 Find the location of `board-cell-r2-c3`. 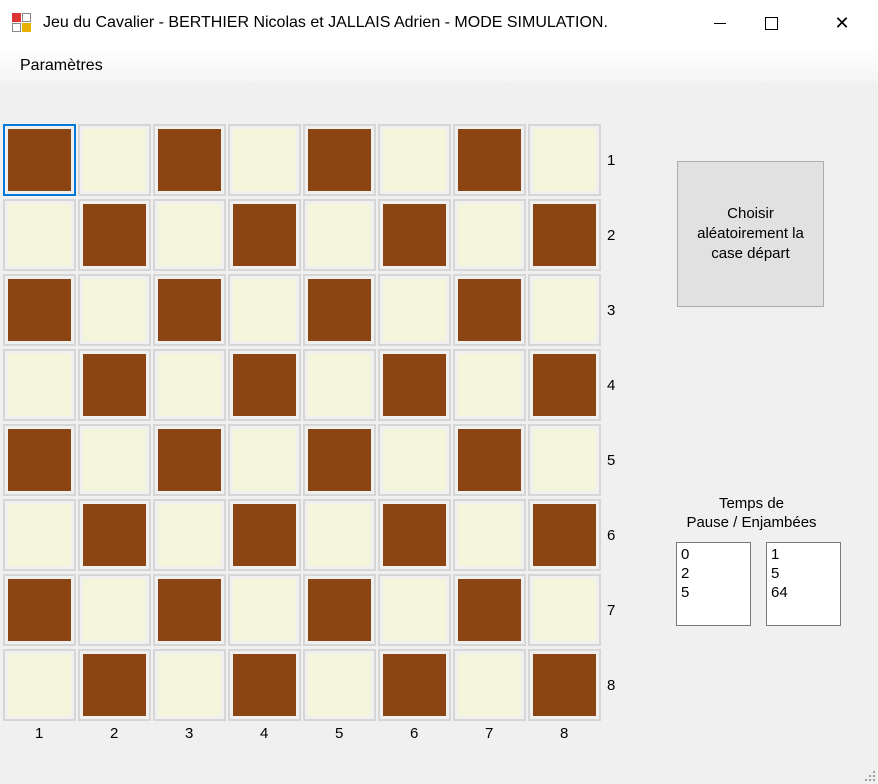

board-cell-r2-c3 is located at coordinates (189, 235).